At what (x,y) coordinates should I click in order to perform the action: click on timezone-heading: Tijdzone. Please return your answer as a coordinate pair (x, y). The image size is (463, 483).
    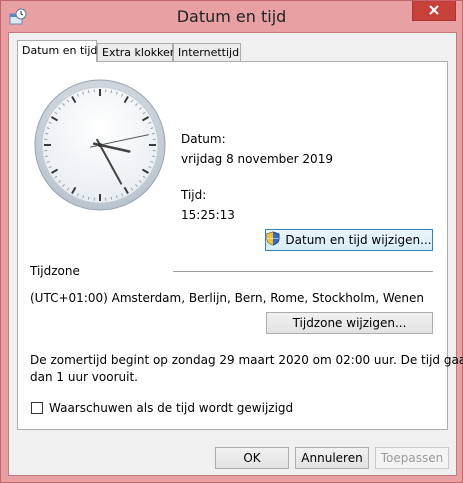
    Looking at the image, I should click on (55, 271).